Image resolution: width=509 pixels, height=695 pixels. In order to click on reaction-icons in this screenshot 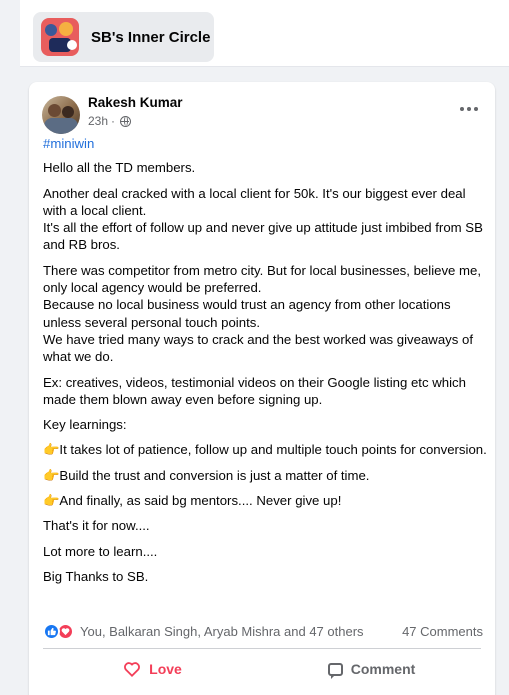, I will do `click(58, 631)`.